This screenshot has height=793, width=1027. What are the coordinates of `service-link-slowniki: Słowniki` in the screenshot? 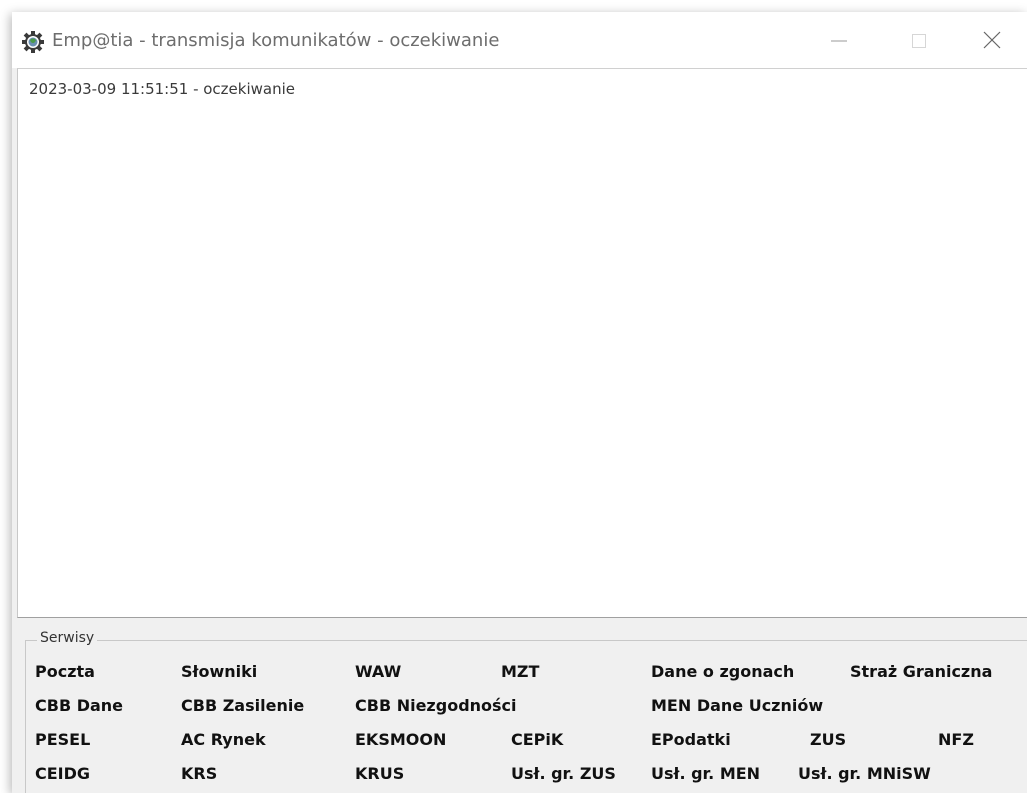 It's located at (219, 671).